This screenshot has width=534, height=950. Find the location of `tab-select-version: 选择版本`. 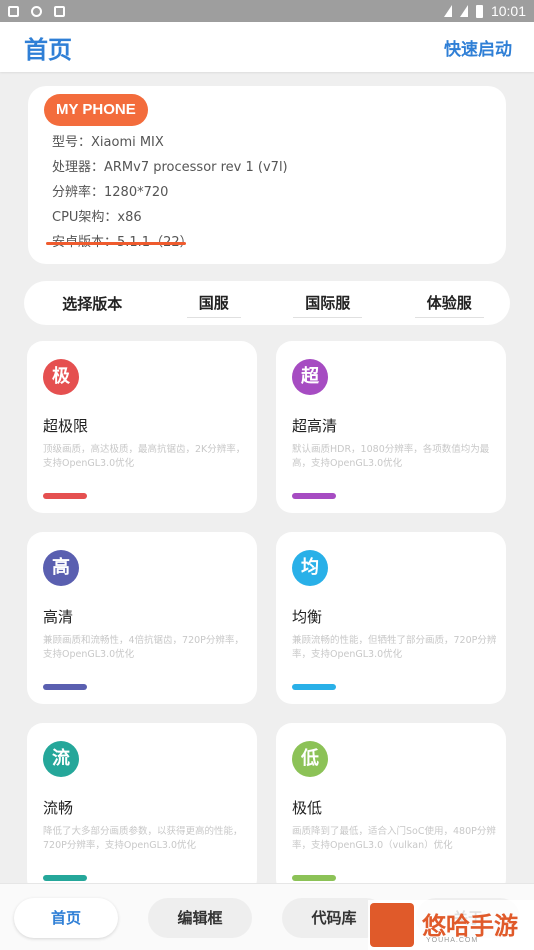

tab-select-version: 选择版本 is located at coordinates (92, 303).